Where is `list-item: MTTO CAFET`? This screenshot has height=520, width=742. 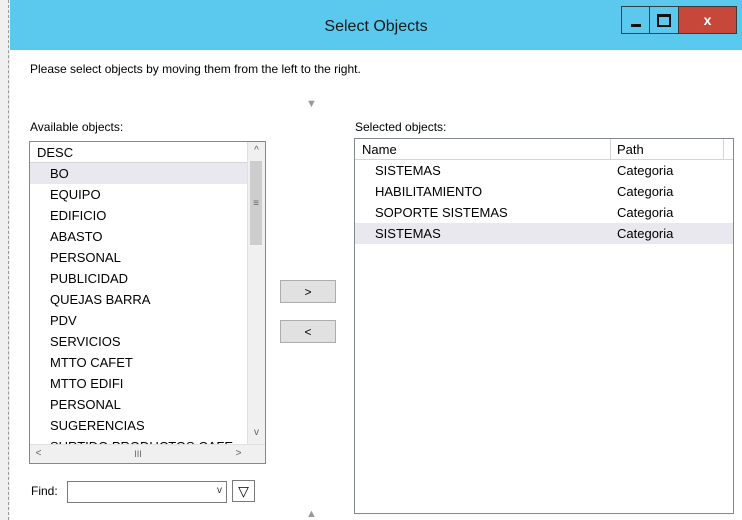 list-item: MTTO CAFET is located at coordinates (139, 362).